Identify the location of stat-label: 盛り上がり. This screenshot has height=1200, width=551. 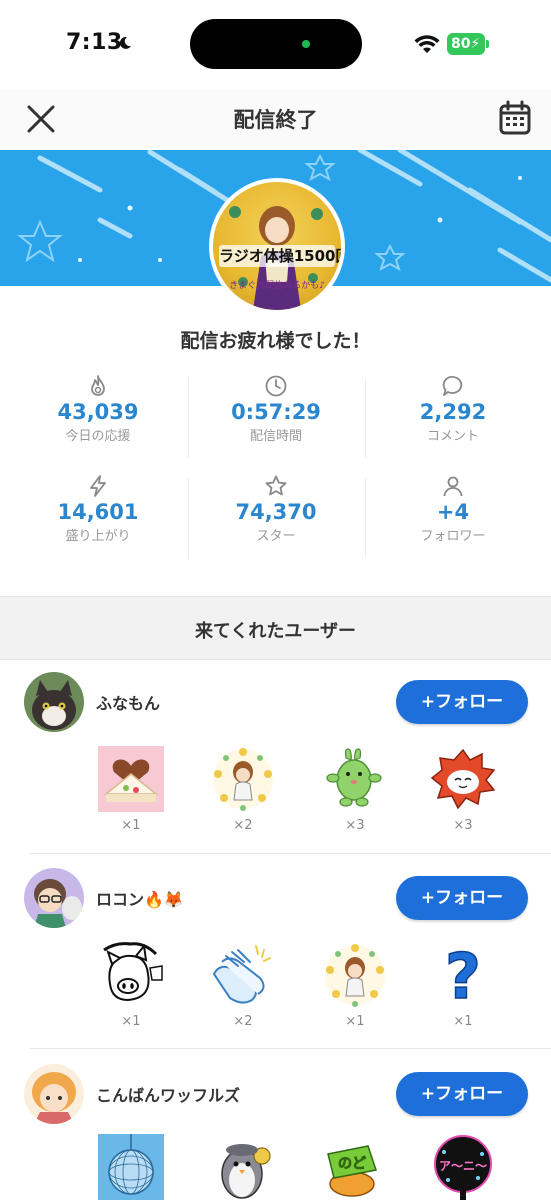
(98, 536).